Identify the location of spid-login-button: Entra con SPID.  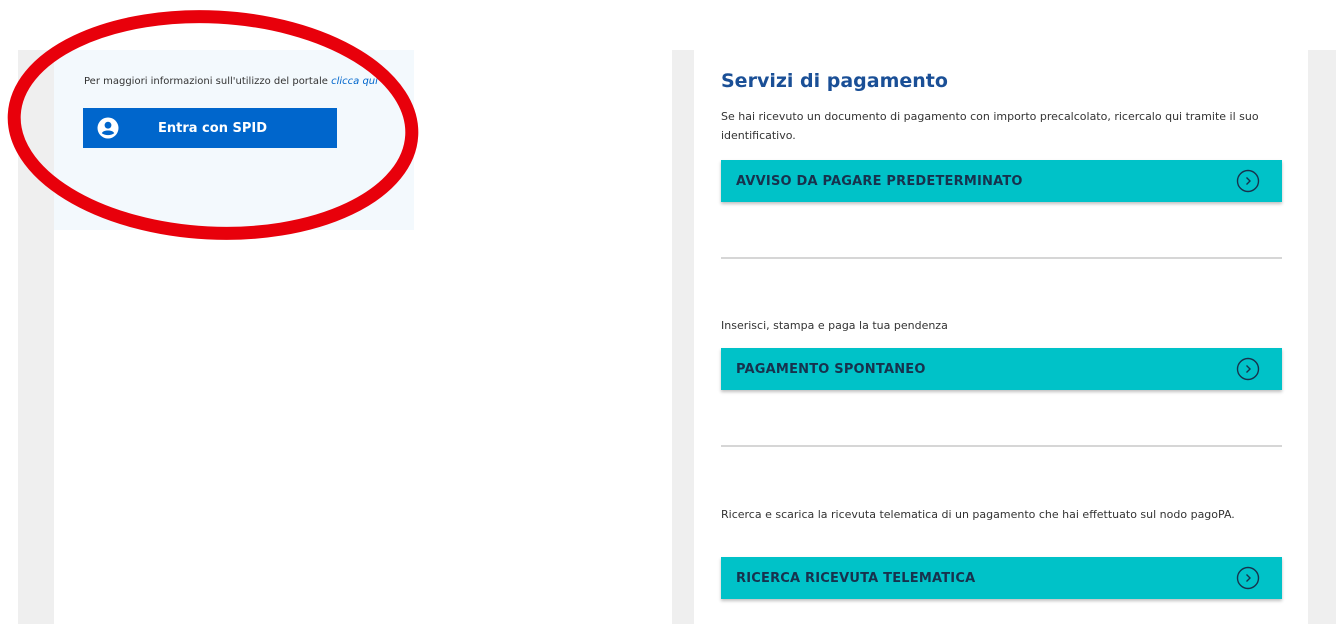
(210, 128).